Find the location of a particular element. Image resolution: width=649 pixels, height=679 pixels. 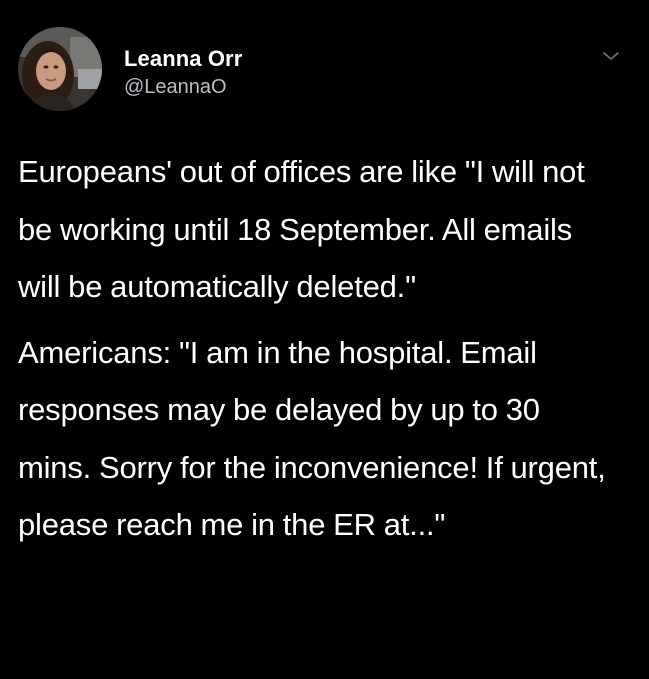

tweet-header: Leanna Orr @LeannaO is located at coordinates (323, 69).